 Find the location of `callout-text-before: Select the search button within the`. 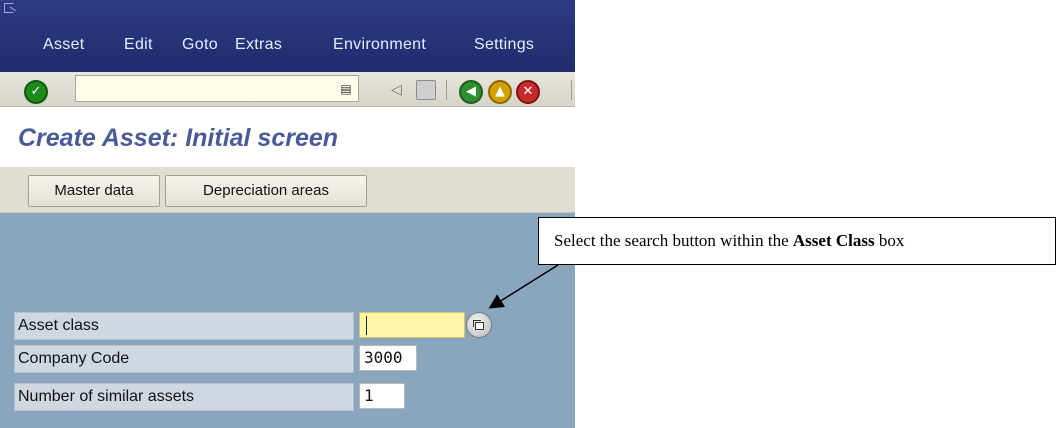

callout-text-before: Select the search button within the is located at coordinates (673, 240).